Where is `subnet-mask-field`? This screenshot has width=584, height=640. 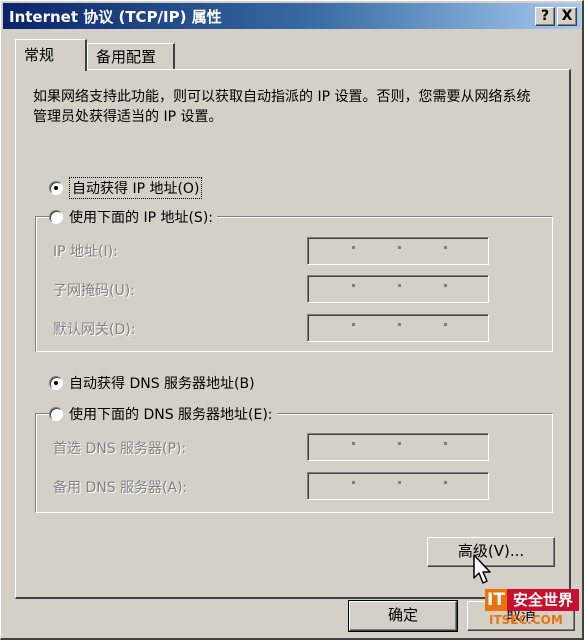 subnet-mask-field is located at coordinates (398, 289).